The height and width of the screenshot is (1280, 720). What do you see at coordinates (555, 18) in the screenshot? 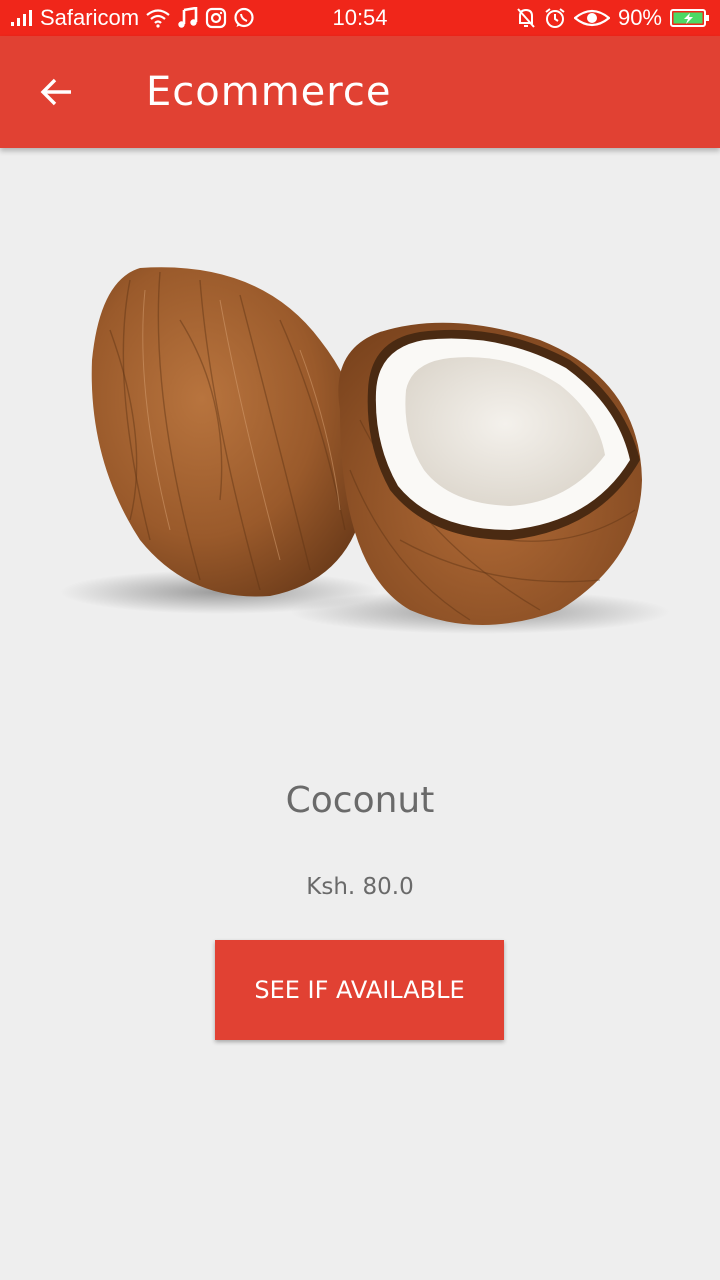
I see `alarm-icon` at bounding box center [555, 18].